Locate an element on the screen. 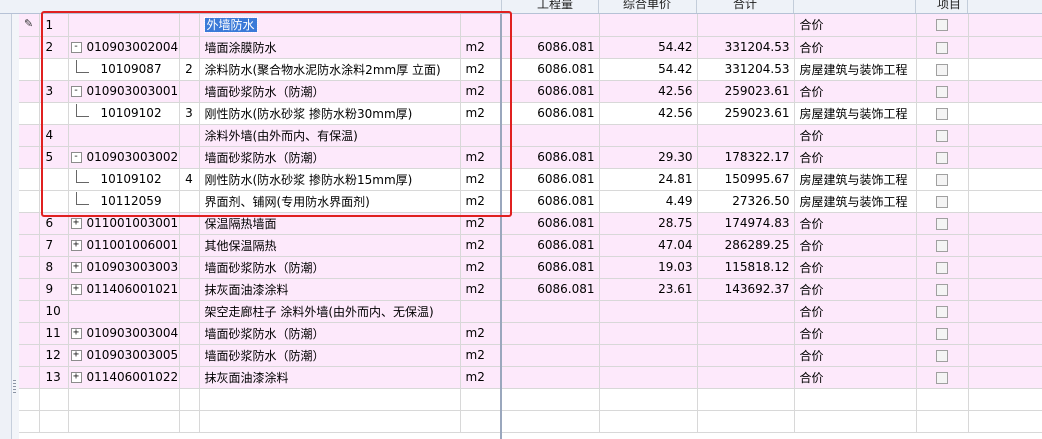 Image resolution: width=1042 pixels, height=439 pixels. code-cell: +011001006001 is located at coordinates (124, 245).